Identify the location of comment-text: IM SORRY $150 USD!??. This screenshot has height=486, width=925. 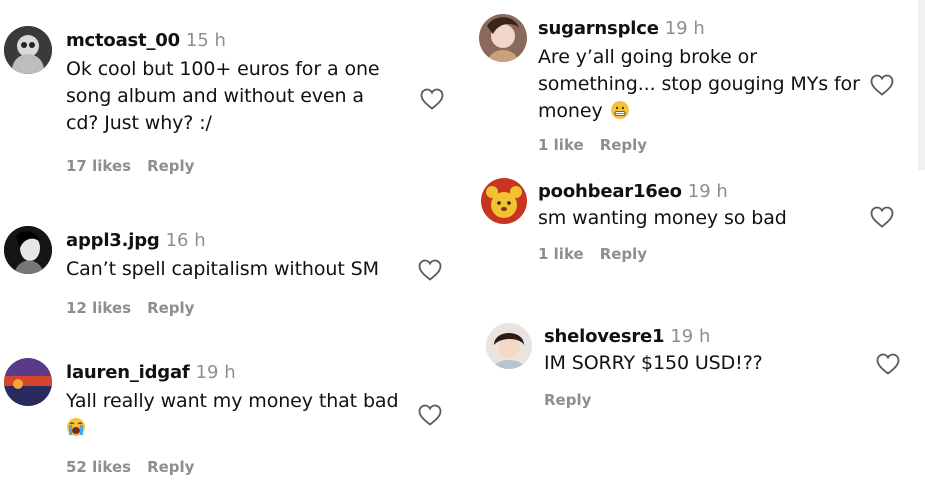
(704, 363).